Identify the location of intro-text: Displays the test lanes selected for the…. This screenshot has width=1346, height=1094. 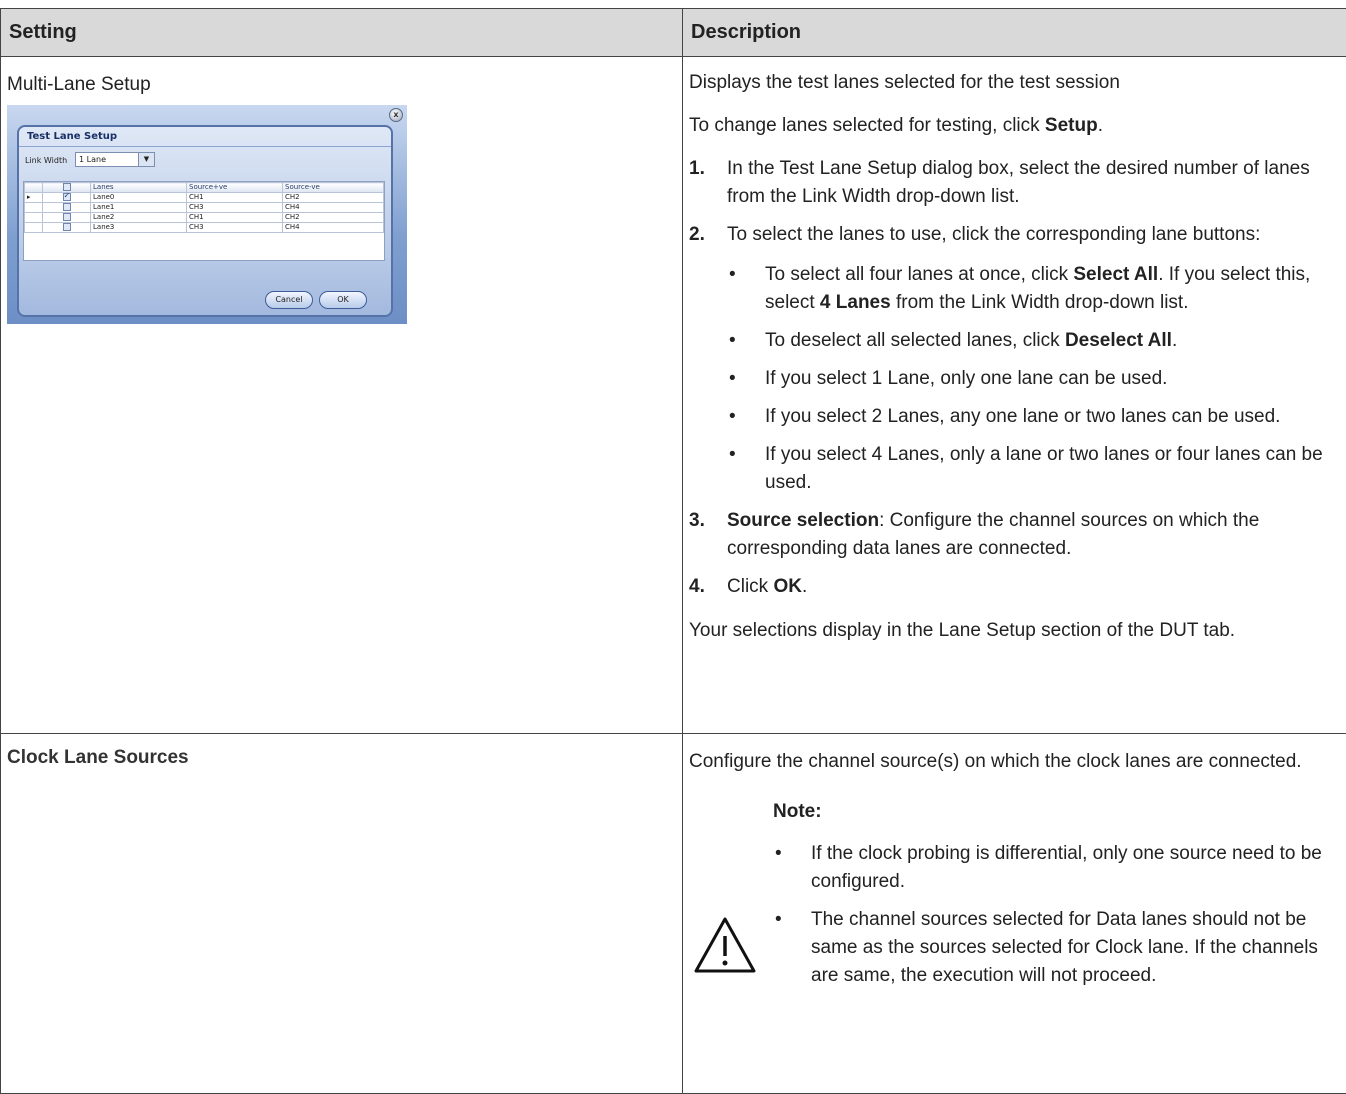
(1015, 83).